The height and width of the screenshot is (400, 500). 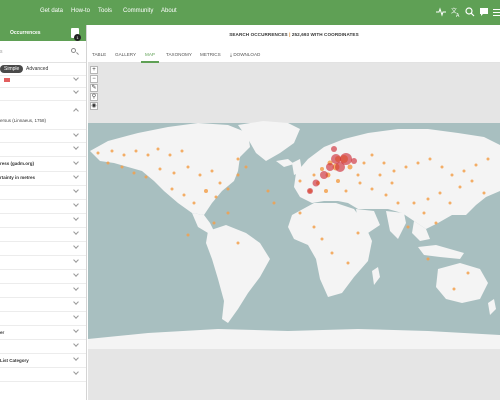 I want to click on feedback-icon, so click(x=484, y=12).